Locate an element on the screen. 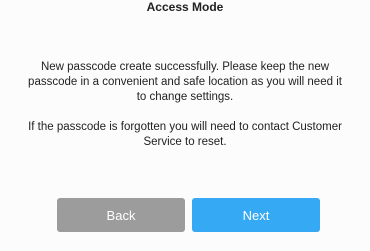  next-button: Next is located at coordinates (256, 215).